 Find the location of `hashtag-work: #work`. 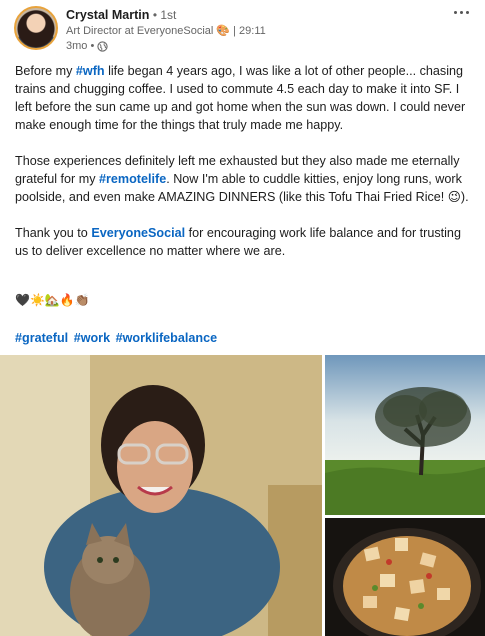

hashtag-work: #work is located at coordinates (92, 338).